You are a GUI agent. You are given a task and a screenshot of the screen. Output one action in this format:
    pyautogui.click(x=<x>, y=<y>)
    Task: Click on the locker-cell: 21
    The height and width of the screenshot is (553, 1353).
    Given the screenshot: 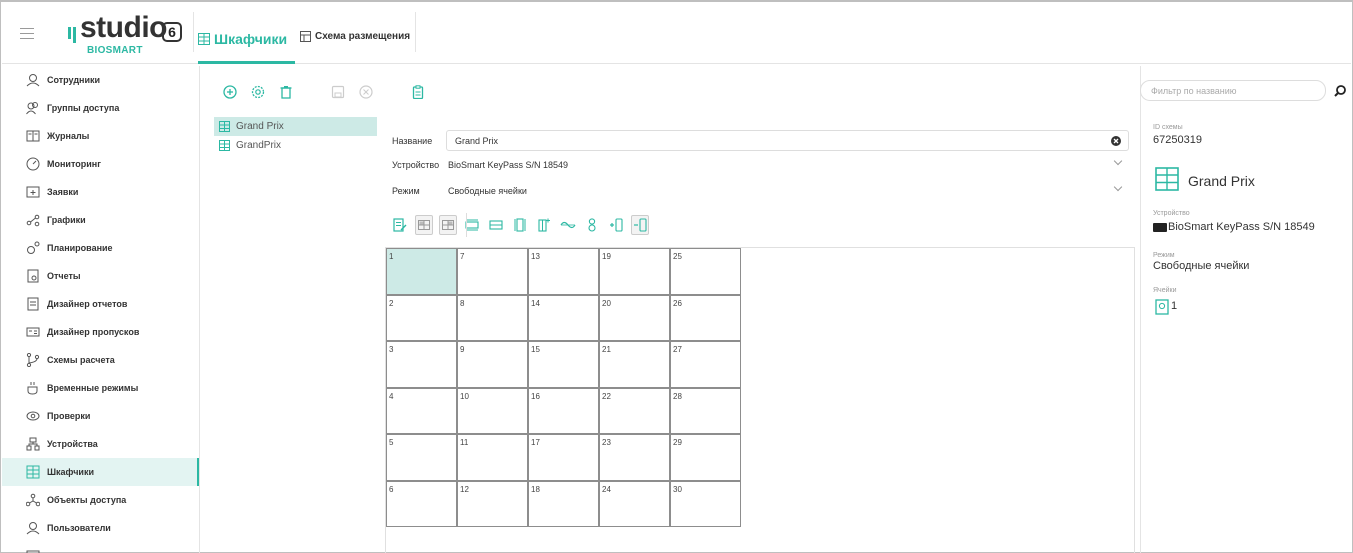 What is the action you would take?
    pyautogui.click(x=634, y=364)
    